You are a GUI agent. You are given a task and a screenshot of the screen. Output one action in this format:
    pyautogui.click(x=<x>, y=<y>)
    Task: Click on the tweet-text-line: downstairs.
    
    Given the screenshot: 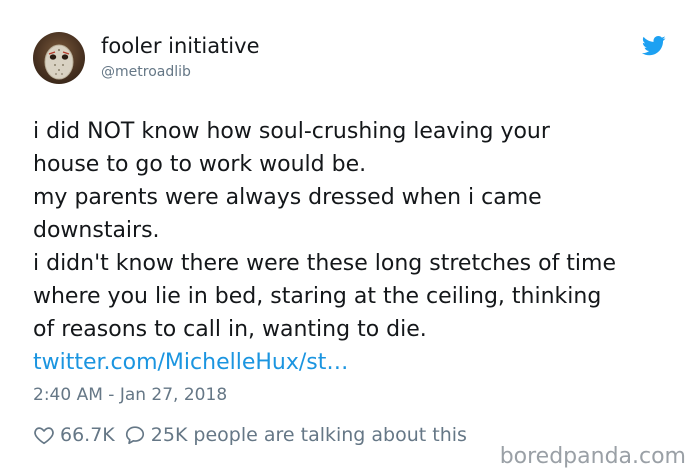 What is the action you would take?
    pyautogui.click(x=96, y=230)
    